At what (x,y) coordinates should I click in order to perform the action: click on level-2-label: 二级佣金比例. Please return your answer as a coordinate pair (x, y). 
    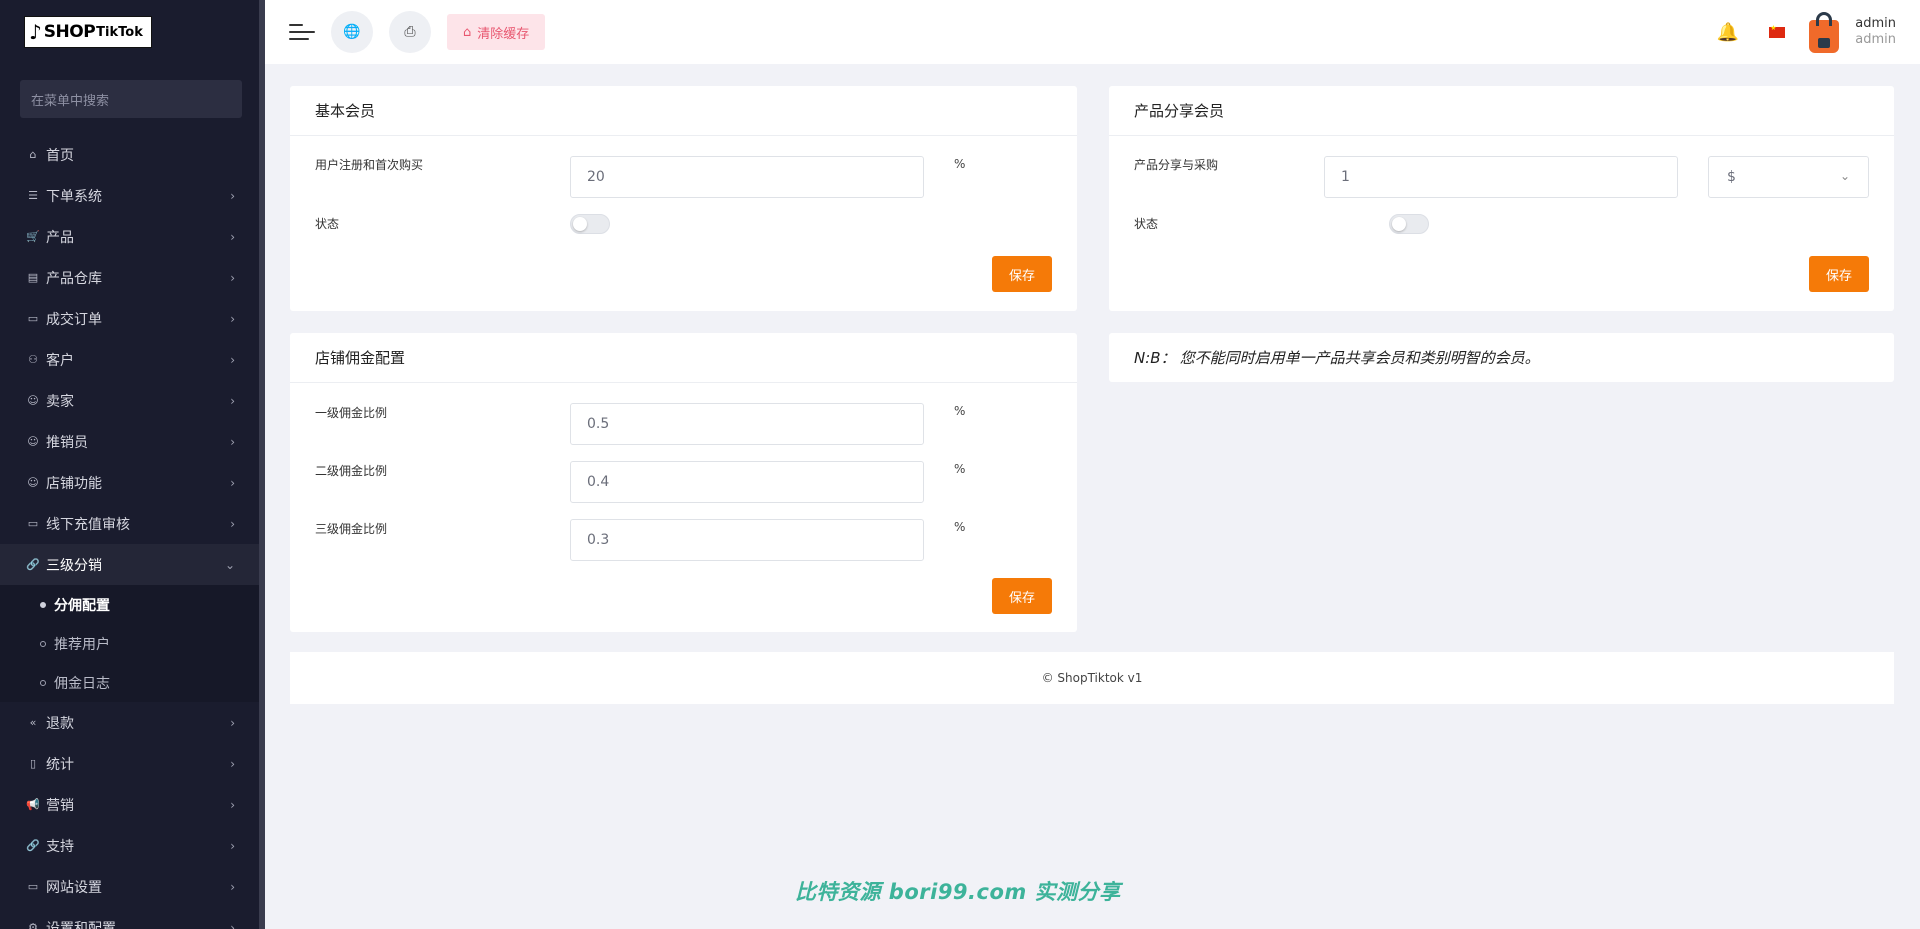
    Looking at the image, I should click on (351, 471).